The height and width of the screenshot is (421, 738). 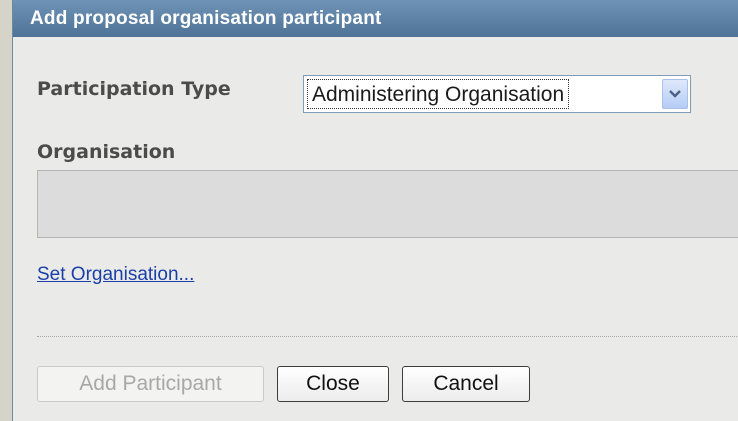 What do you see at coordinates (6, 210) in the screenshot?
I see `background-page-strip` at bounding box center [6, 210].